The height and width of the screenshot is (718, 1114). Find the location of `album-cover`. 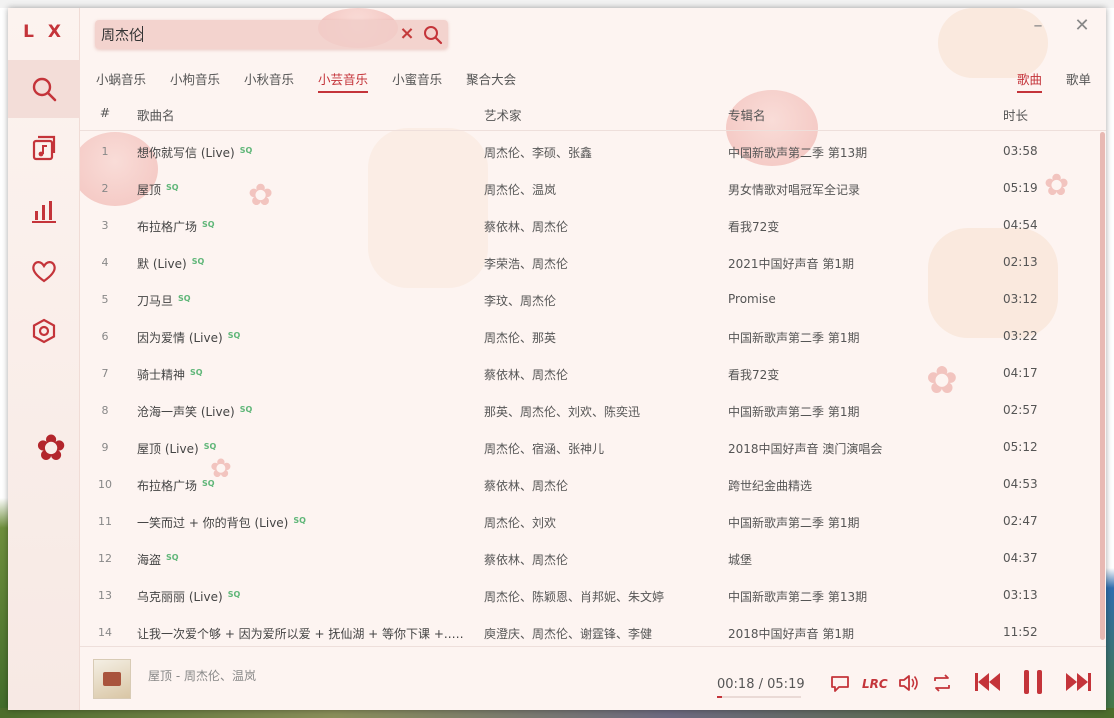

album-cover is located at coordinates (112, 679).